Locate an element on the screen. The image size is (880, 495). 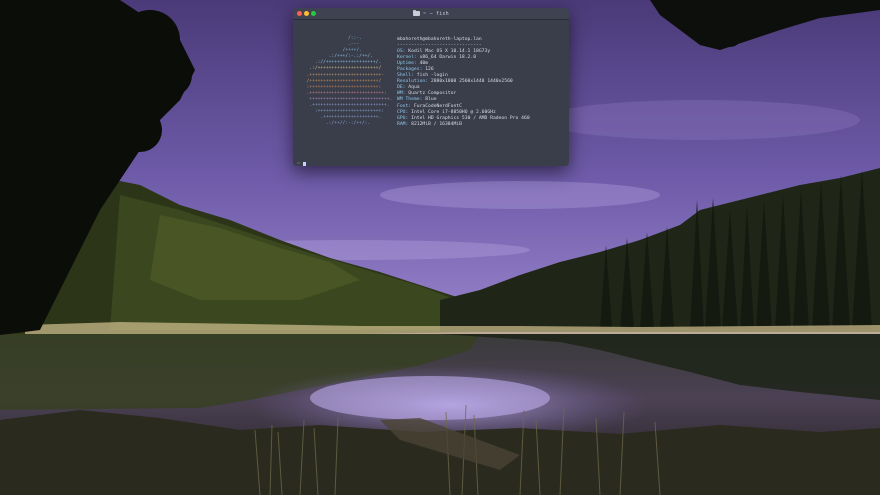
logo-line: :+++++++++++++++++++++++: is located at coordinates (342, 112).